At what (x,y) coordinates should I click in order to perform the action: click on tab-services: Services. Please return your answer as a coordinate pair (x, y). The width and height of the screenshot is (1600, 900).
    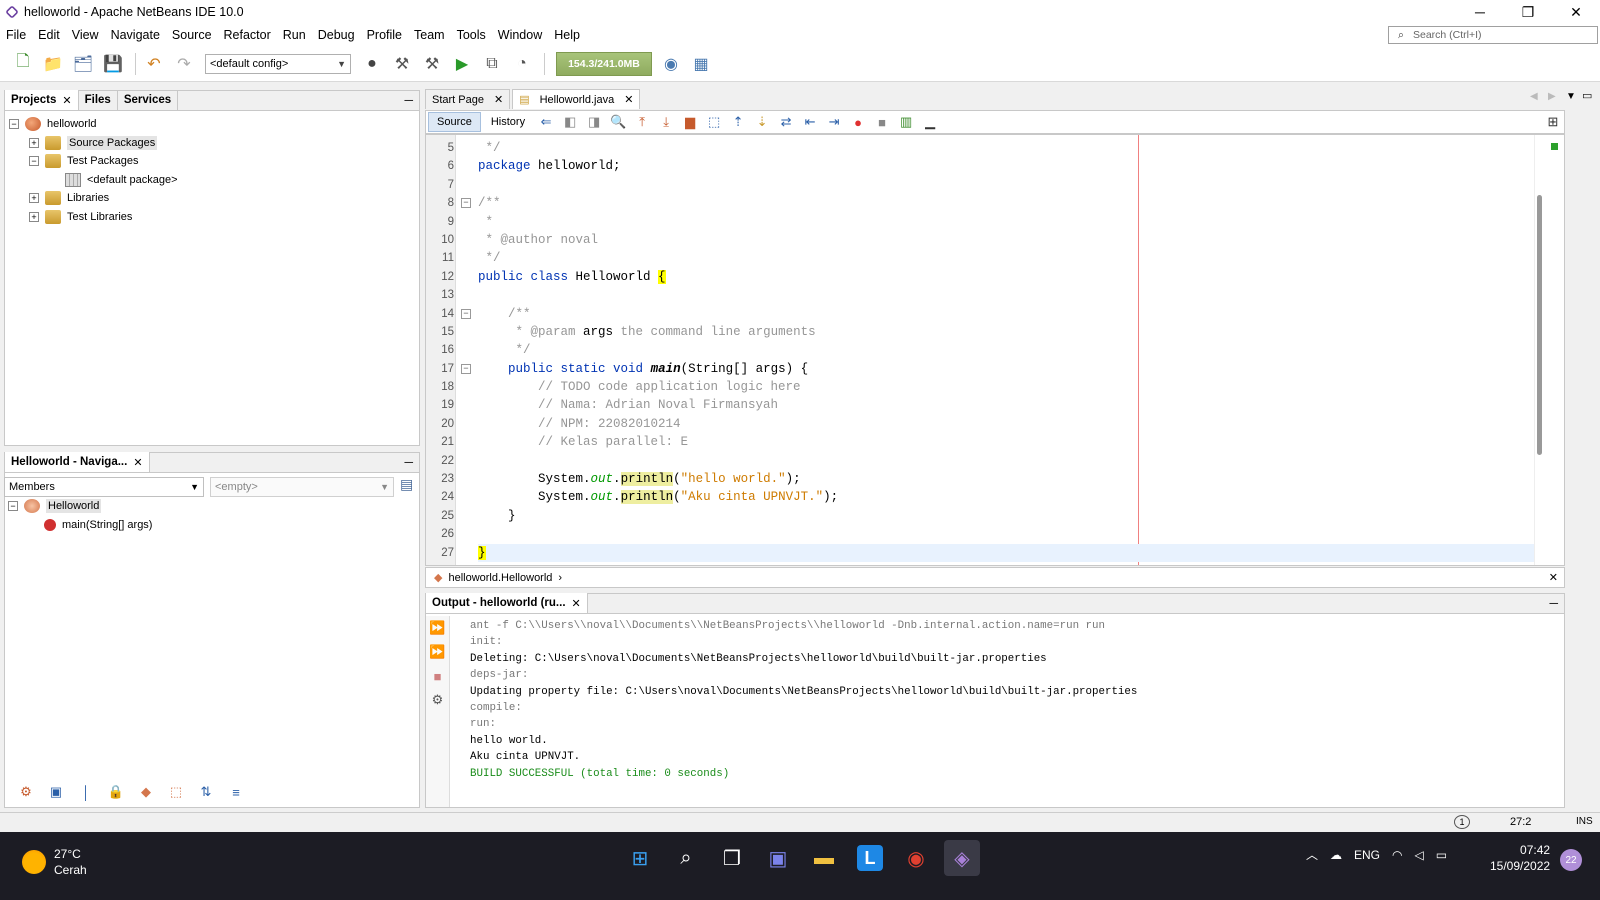
    Looking at the image, I should click on (148, 100).